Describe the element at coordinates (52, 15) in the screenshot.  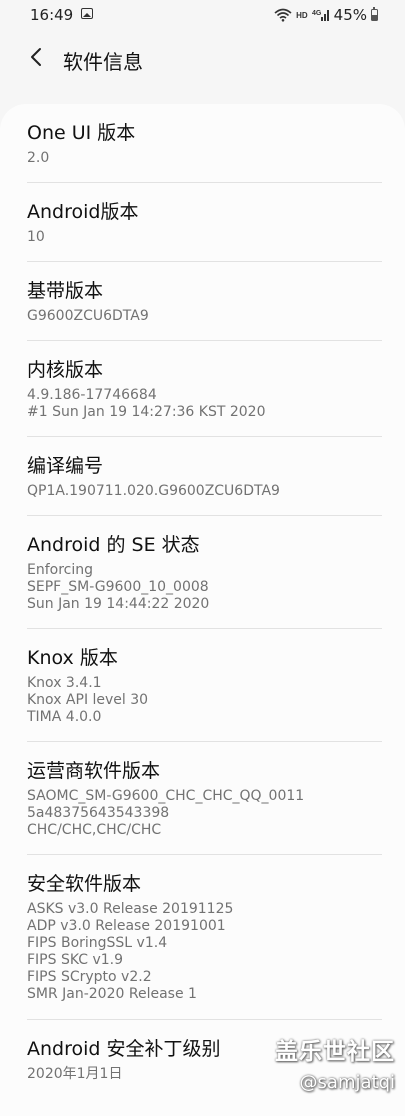
I see `status-time: 16:49` at that location.